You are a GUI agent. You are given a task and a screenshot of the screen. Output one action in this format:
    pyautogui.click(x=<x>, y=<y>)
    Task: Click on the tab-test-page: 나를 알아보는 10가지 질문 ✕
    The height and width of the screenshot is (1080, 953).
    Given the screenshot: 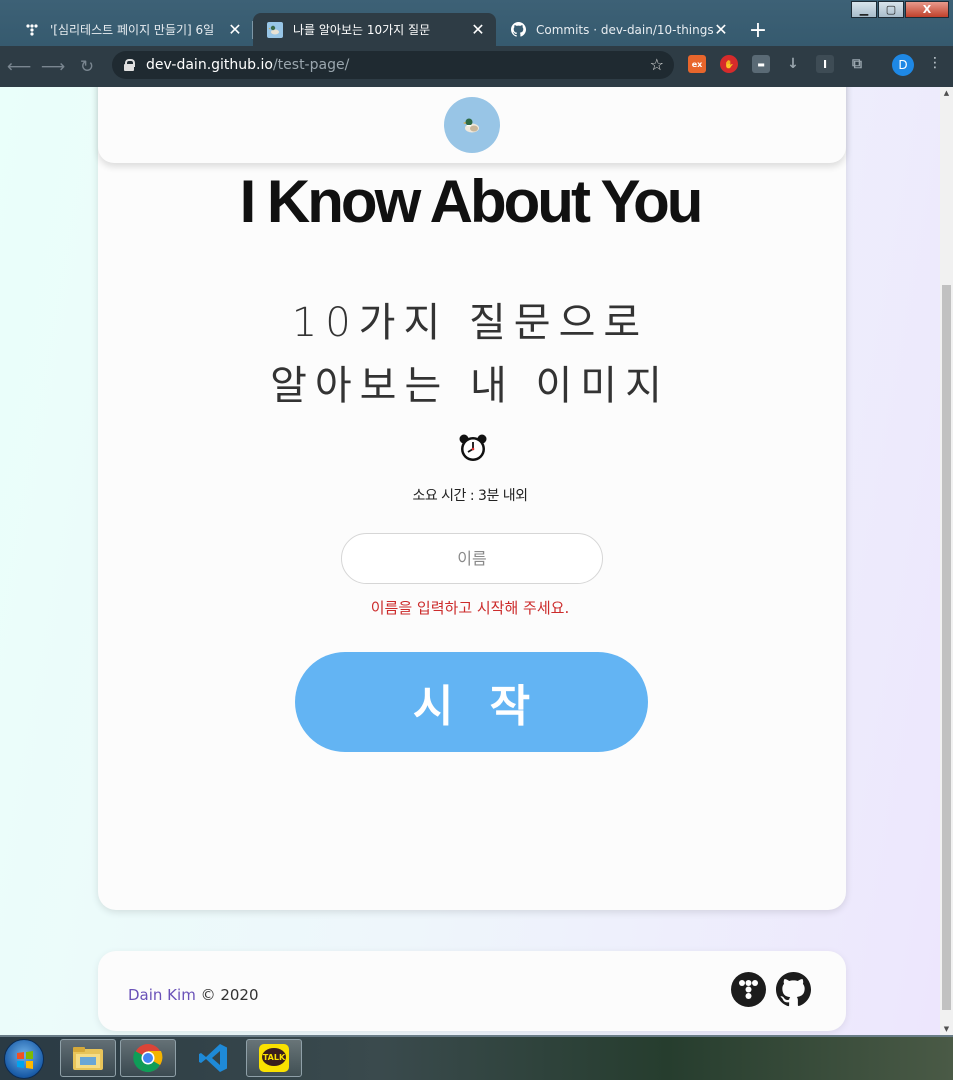 What is the action you would take?
    pyautogui.click(x=374, y=29)
    